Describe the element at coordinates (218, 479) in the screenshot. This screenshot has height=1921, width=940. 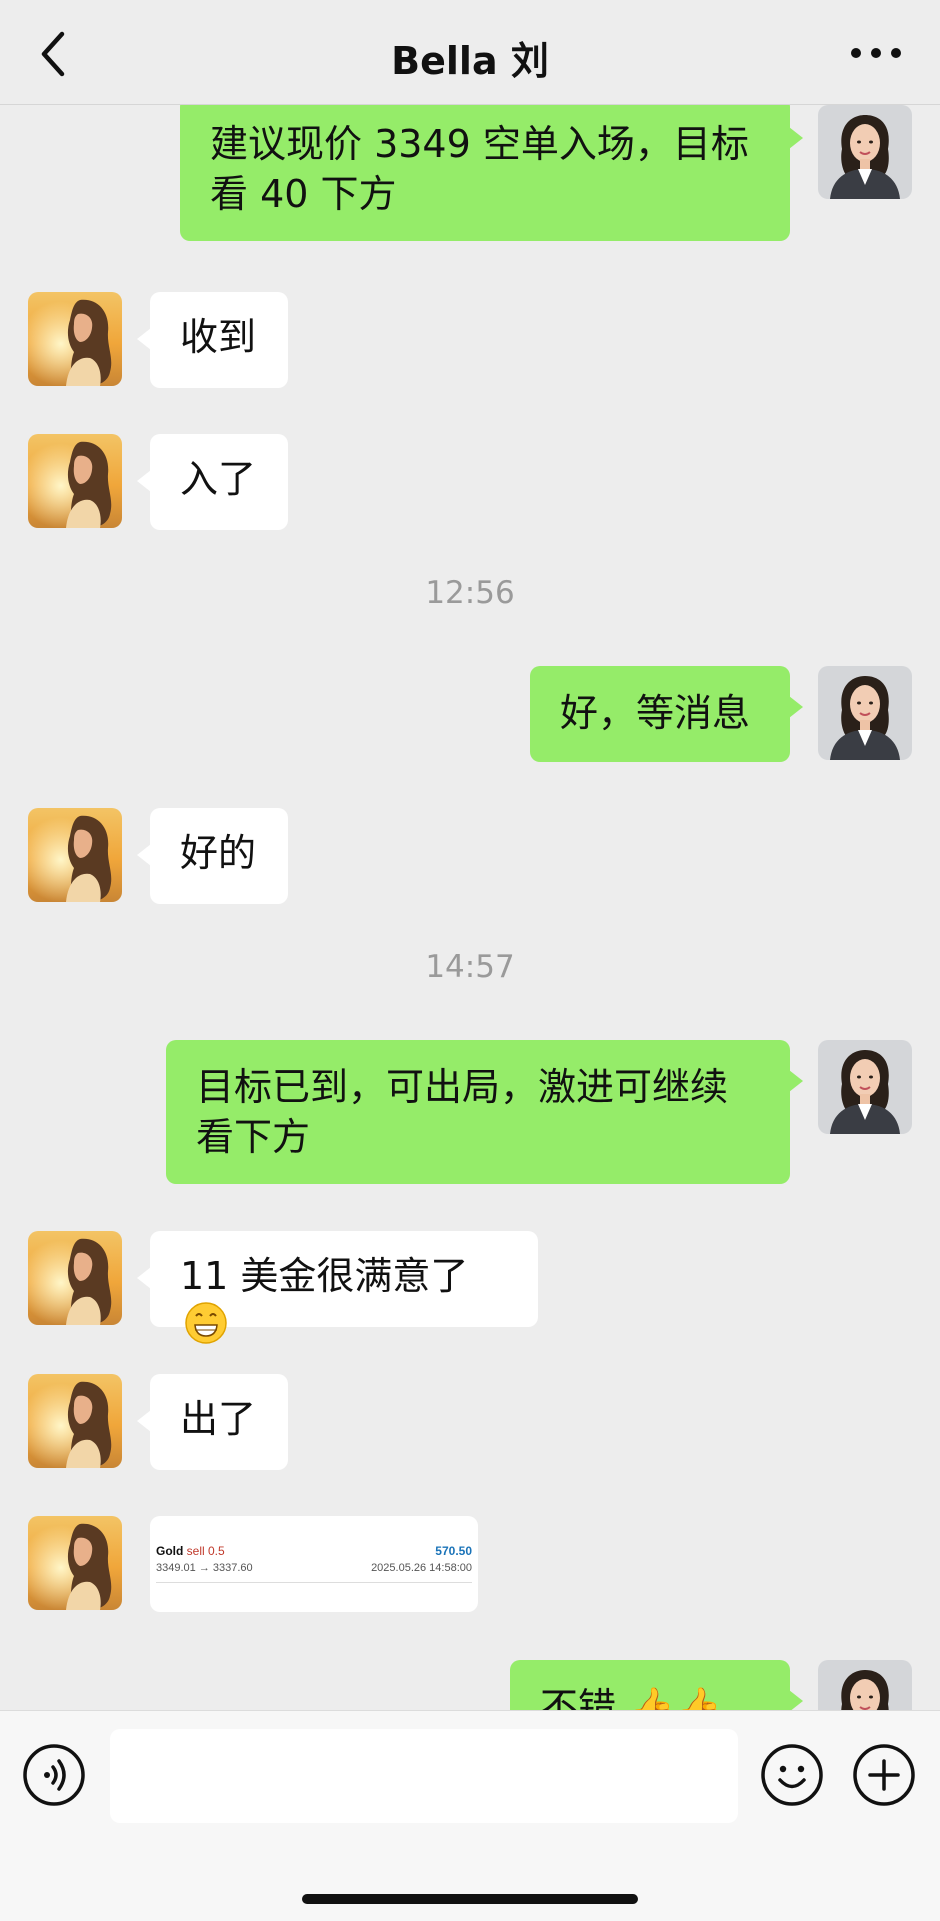
I see `message-text: 入了` at that location.